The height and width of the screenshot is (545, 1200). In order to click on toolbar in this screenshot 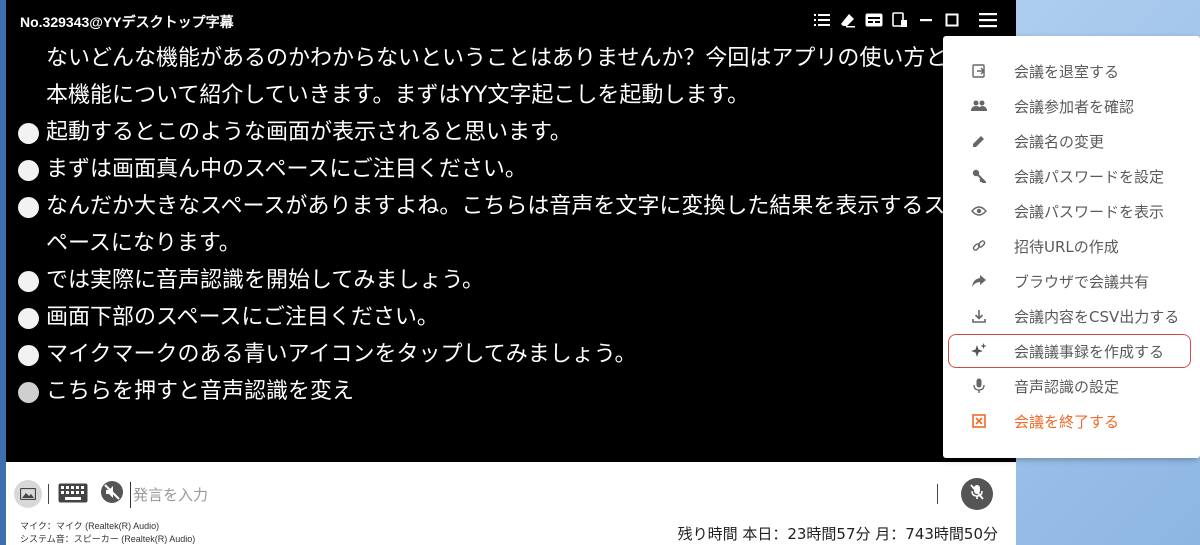, I will do `click(912, 20)`.